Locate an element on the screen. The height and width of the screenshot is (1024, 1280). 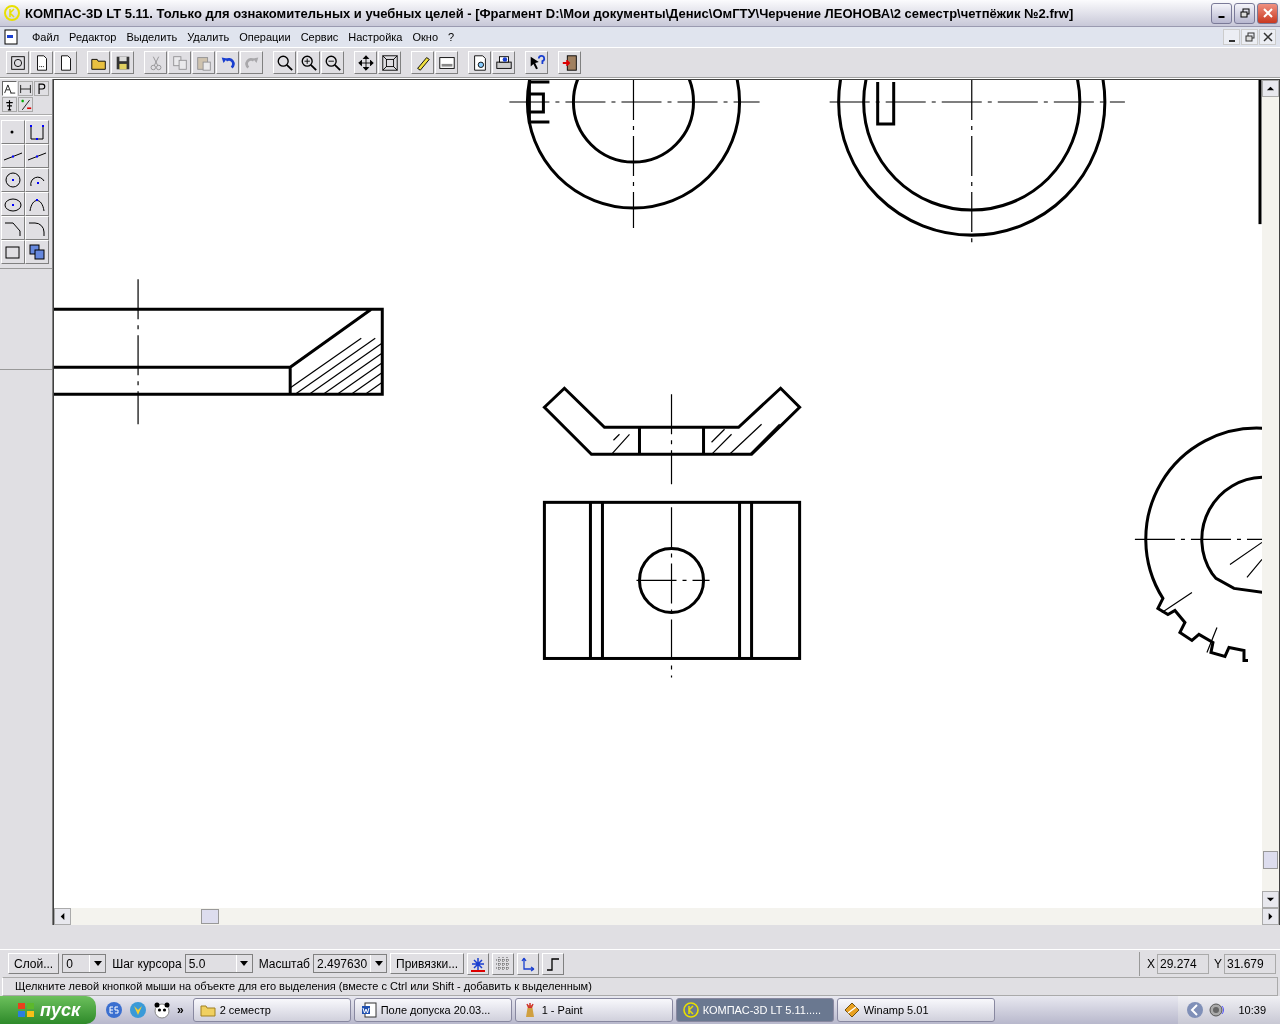
menu-item: Удалить is located at coordinates (208, 37).